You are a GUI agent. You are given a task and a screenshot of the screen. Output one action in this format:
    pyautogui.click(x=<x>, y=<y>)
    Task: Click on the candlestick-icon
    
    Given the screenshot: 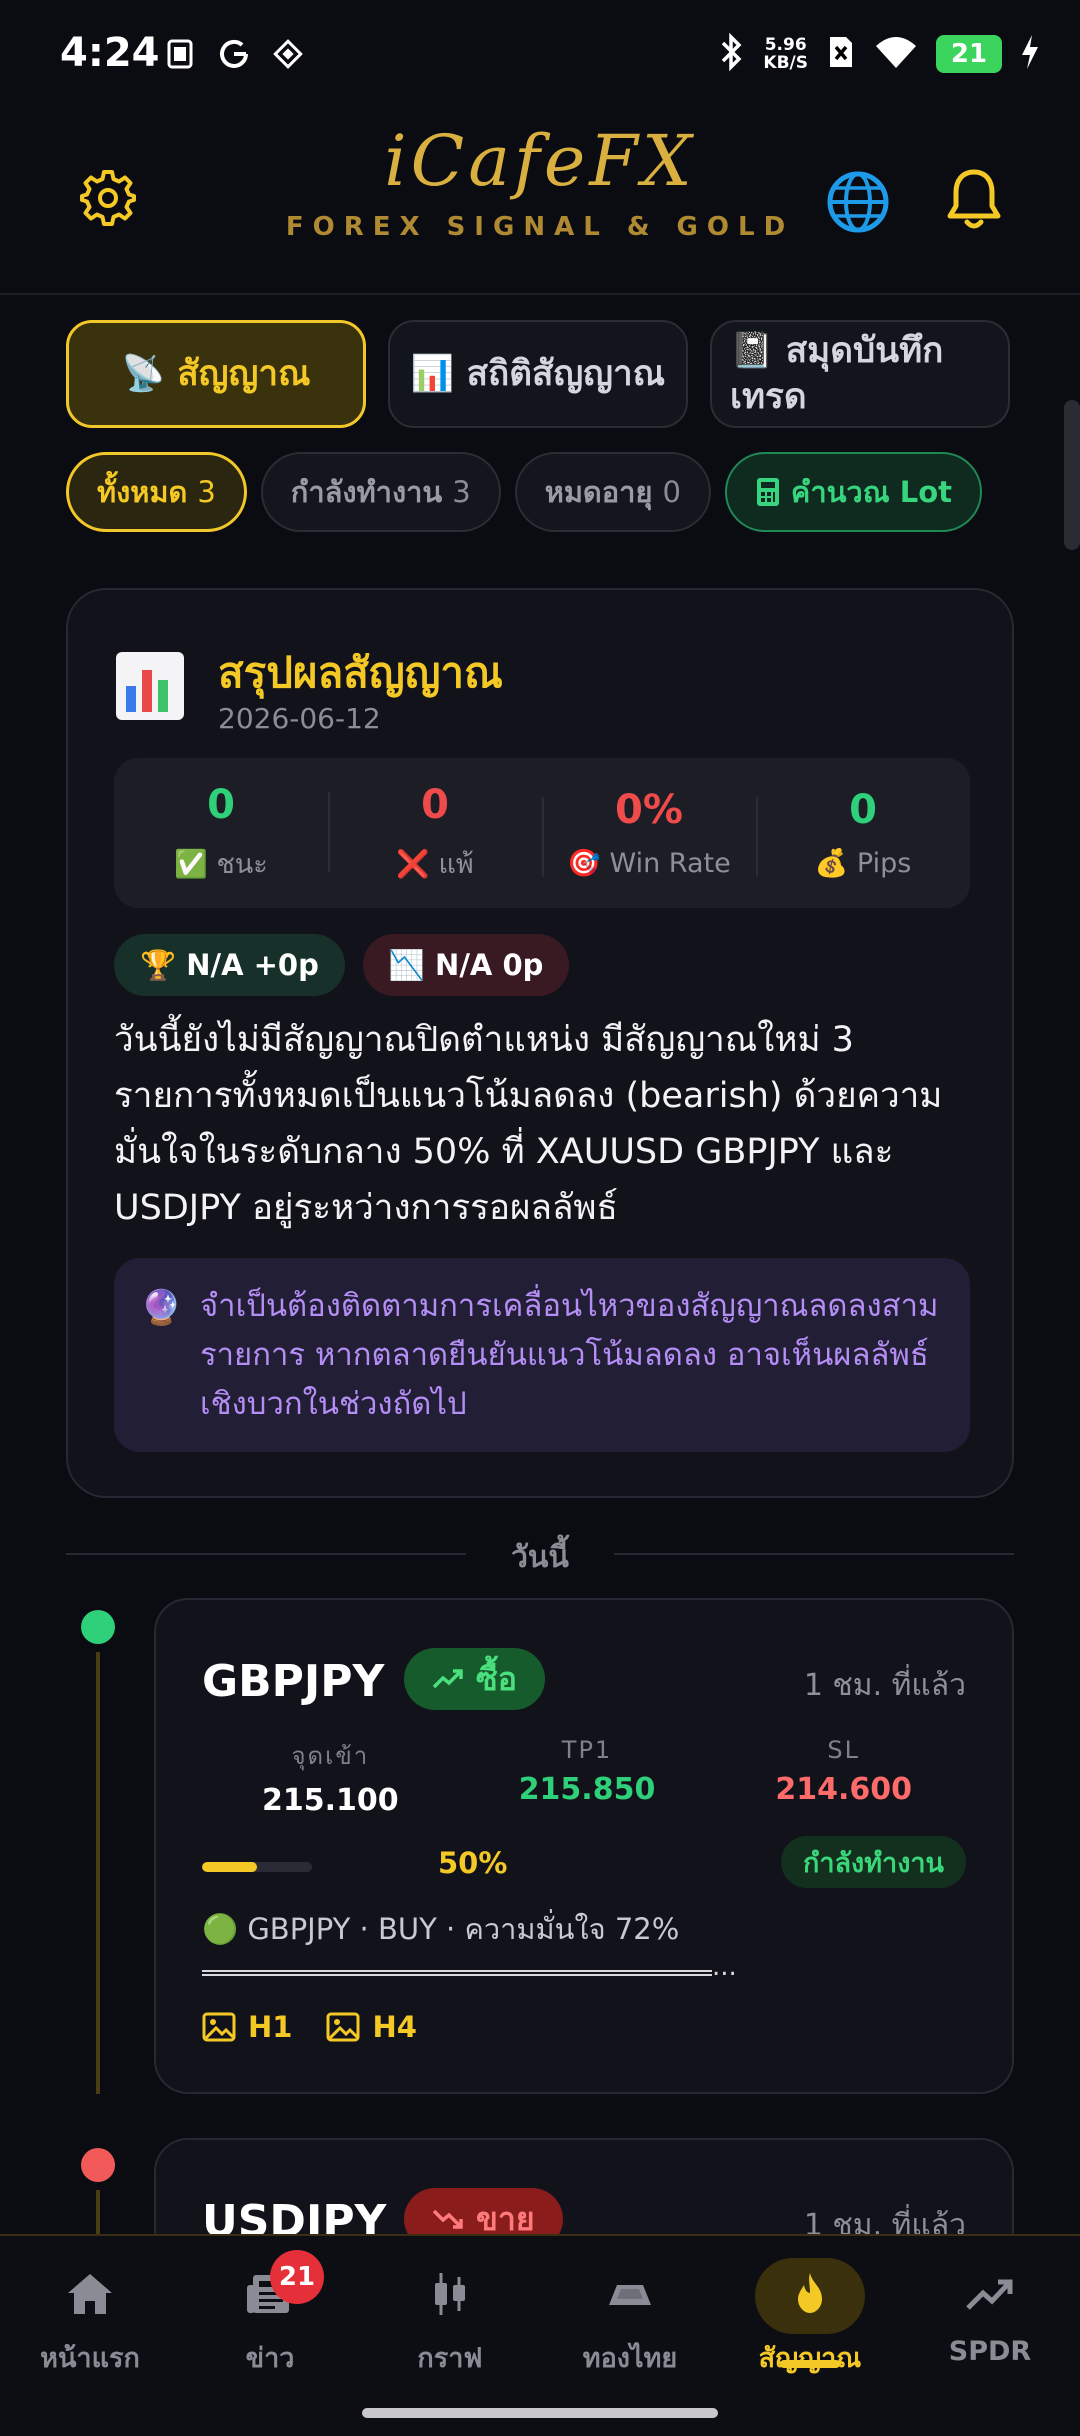 What is the action you would take?
    pyautogui.click(x=450, y=2294)
    